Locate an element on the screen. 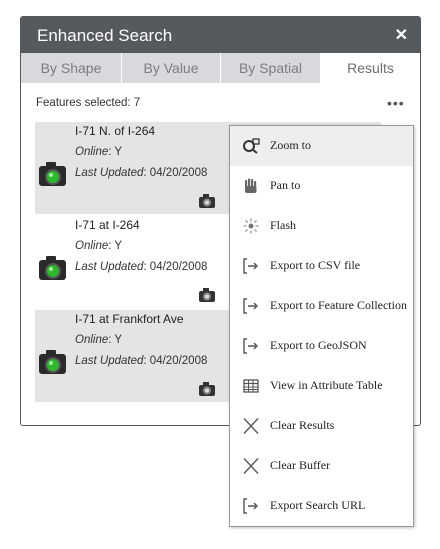 This screenshot has width=440, height=549. menu-item-export-feature-collection: Export to Feature Collection is located at coordinates (321, 306).